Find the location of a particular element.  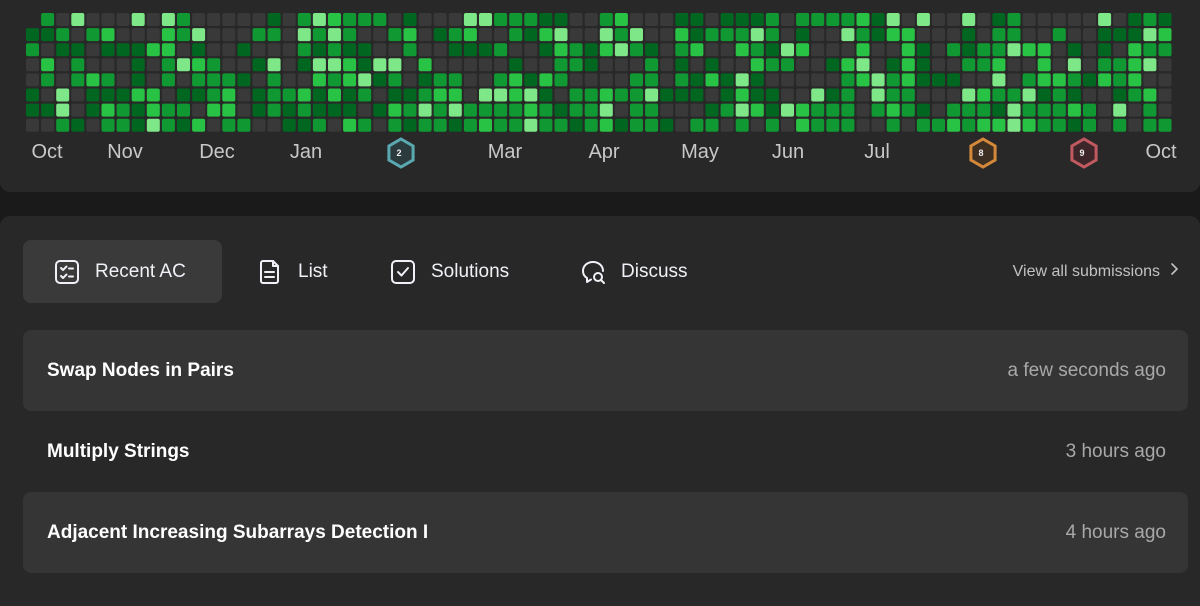

submission-row: Multiply Strings 3 hours ago is located at coordinates (605, 451).